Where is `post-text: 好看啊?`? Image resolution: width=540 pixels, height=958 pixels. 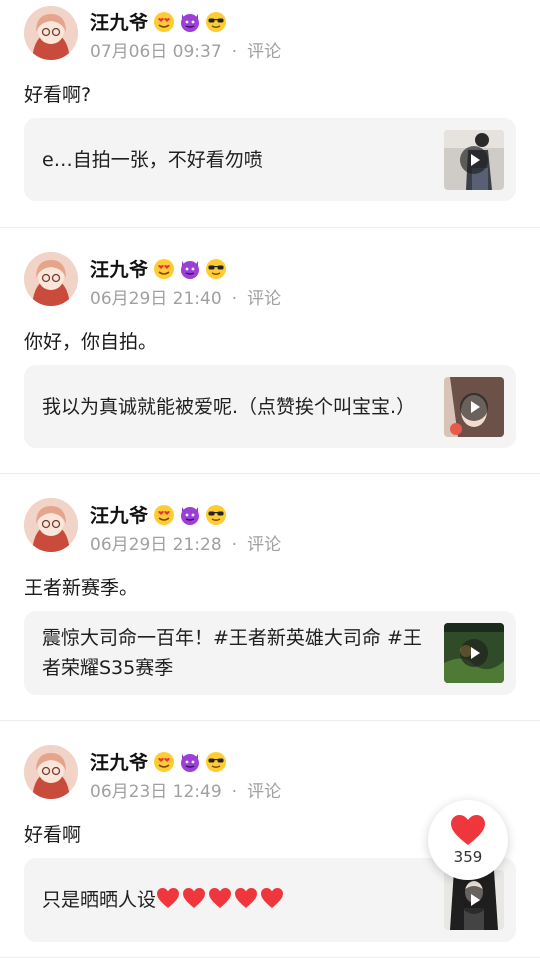
post-text: 好看啊? is located at coordinates (58, 95).